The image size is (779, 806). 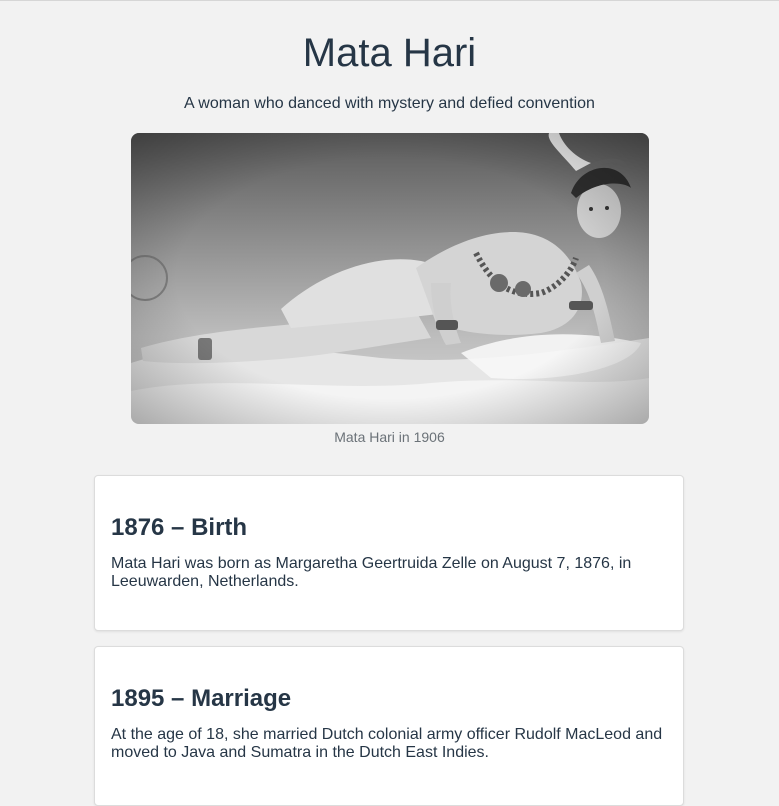 What do you see at coordinates (201, 698) in the screenshot?
I see `timeline-heading: 1895 – Marriage` at bounding box center [201, 698].